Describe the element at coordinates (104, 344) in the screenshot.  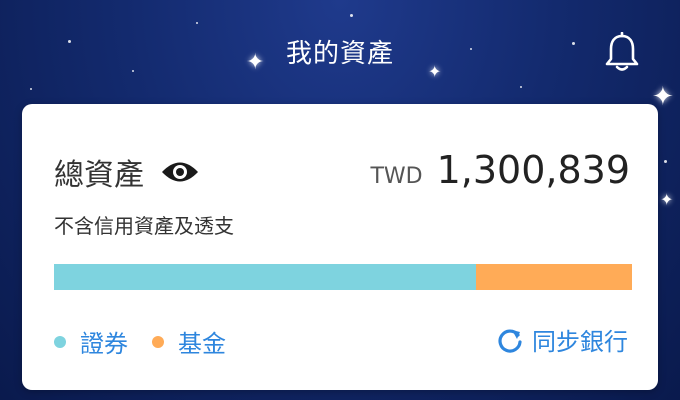
I see `legend-label-securities: 證券` at that location.